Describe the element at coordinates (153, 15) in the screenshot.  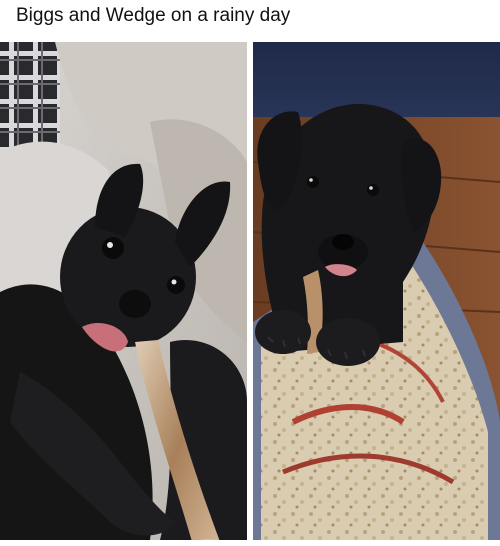
I see `post-caption: Biggs and Wedge on a rainy day` at that location.